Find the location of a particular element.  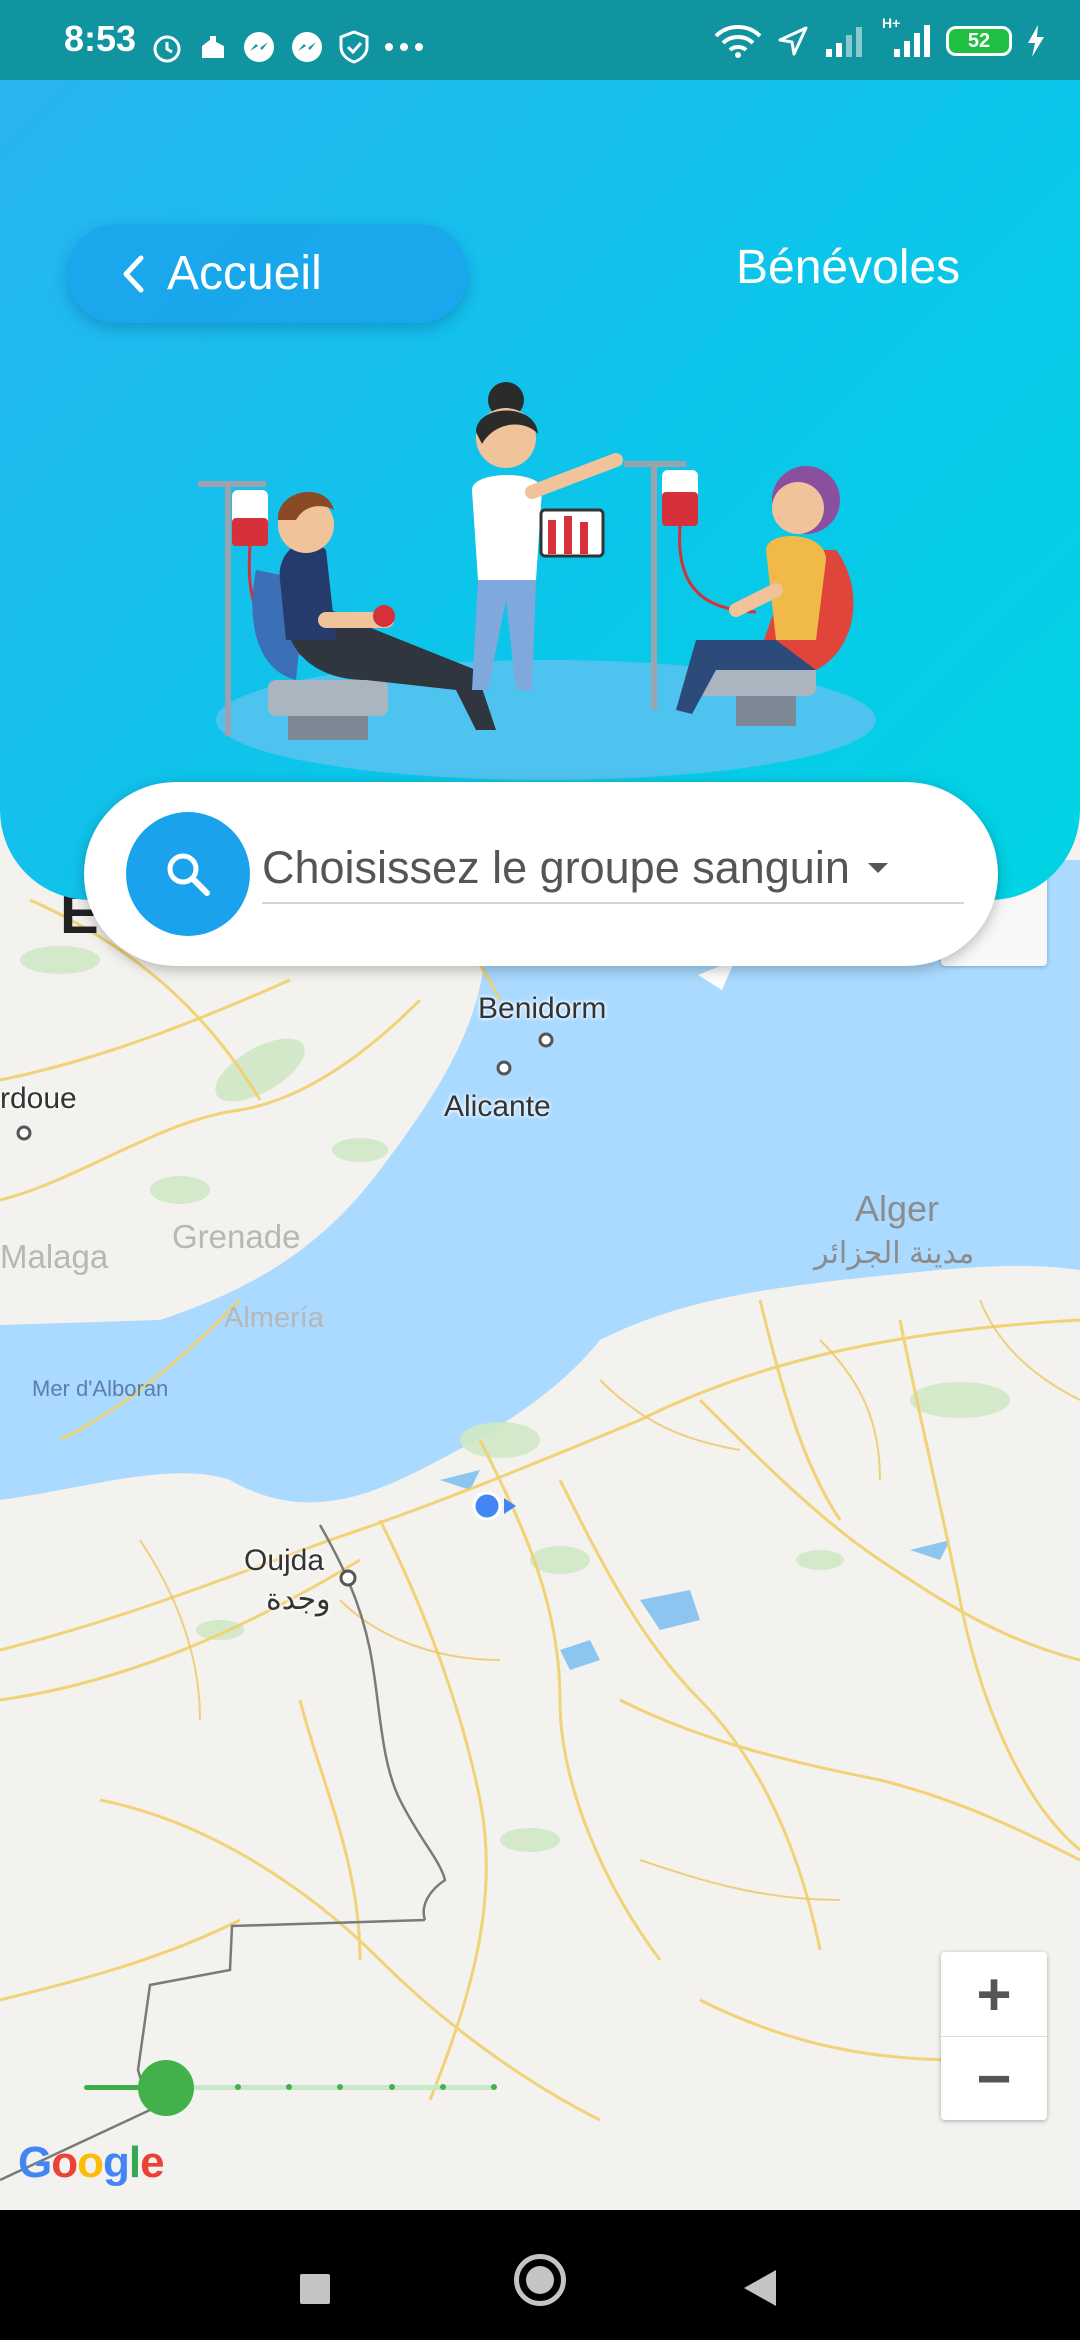

back-button-label: Accueil is located at coordinates (244, 273).